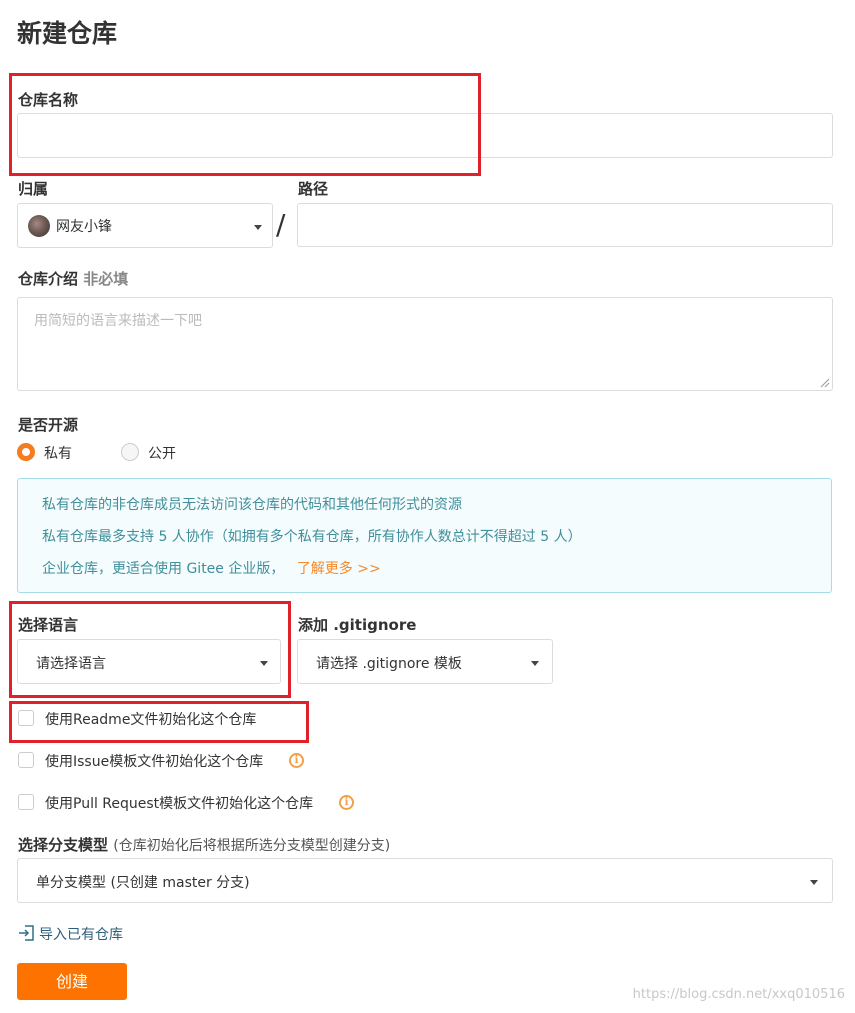 The height and width of the screenshot is (1013, 855). I want to click on visibility-label: 是否开源, so click(48, 425).